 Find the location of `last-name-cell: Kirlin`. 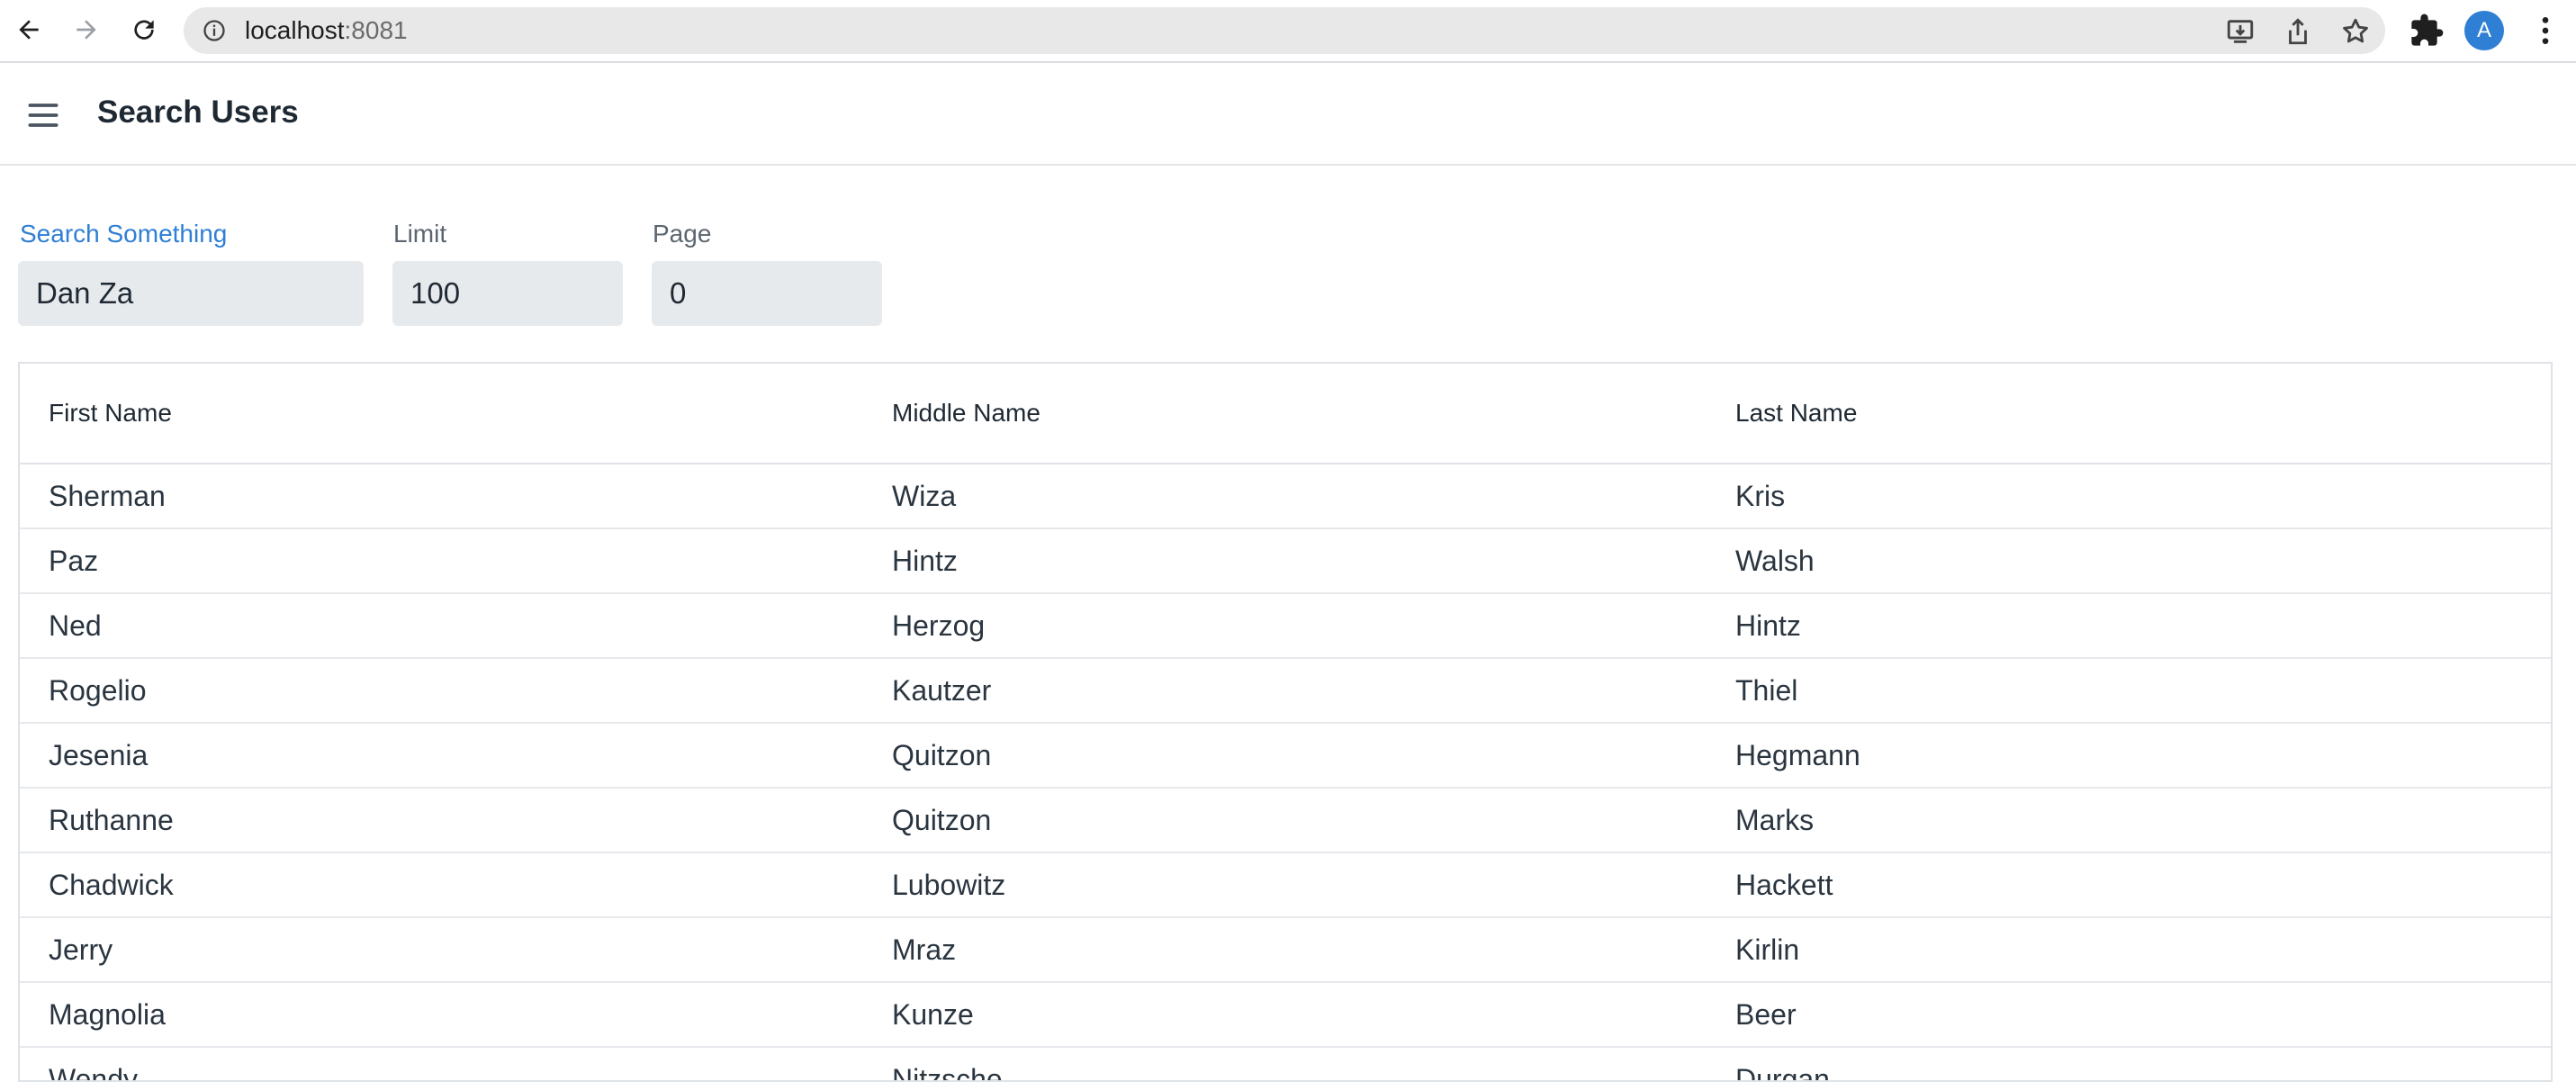

last-name-cell: Kirlin is located at coordinates (2129, 950).